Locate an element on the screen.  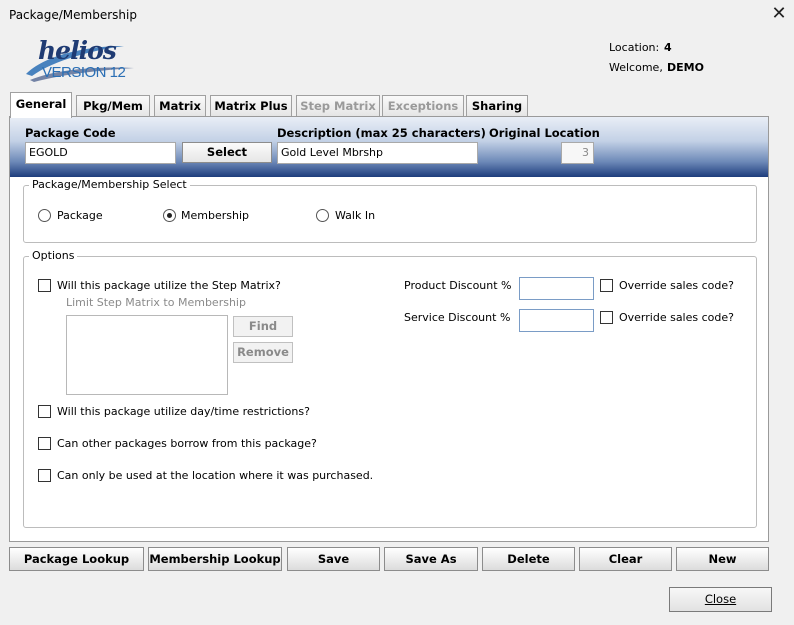
radio-package is located at coordinates (44, 215).